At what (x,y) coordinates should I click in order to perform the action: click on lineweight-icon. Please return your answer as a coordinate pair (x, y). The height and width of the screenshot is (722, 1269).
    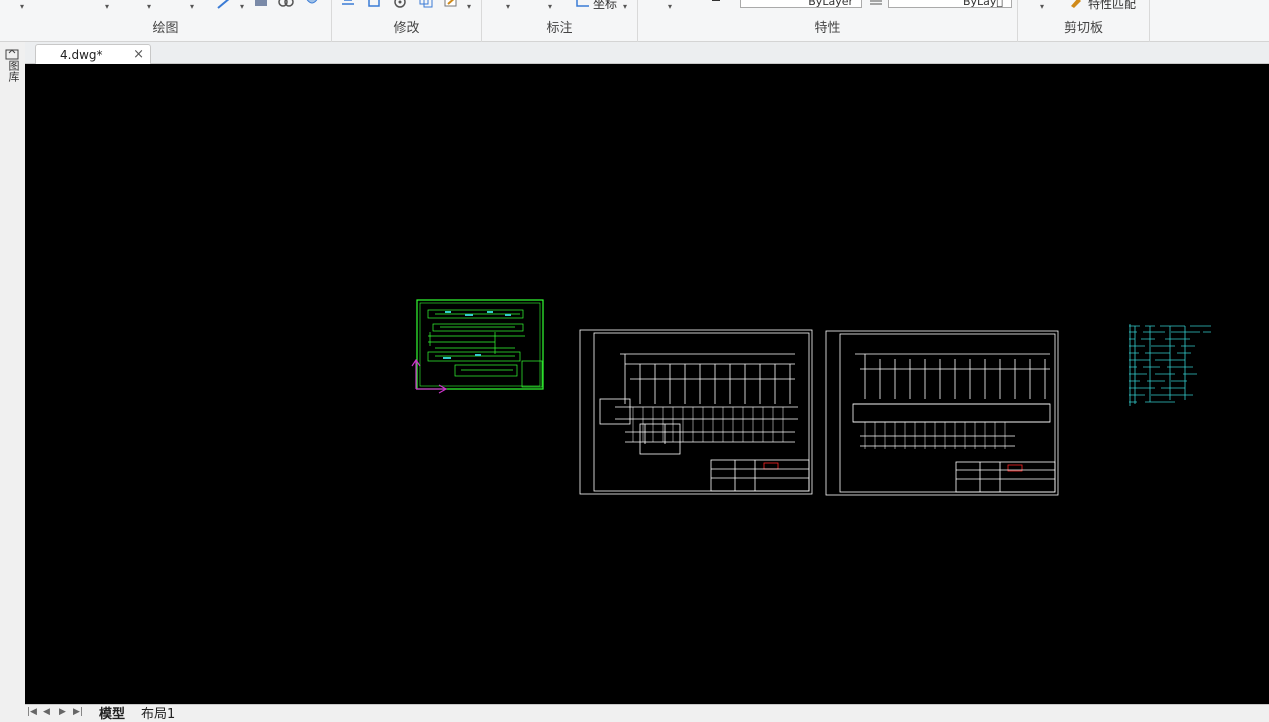
    Looking at the image, I should click on (876, 5).